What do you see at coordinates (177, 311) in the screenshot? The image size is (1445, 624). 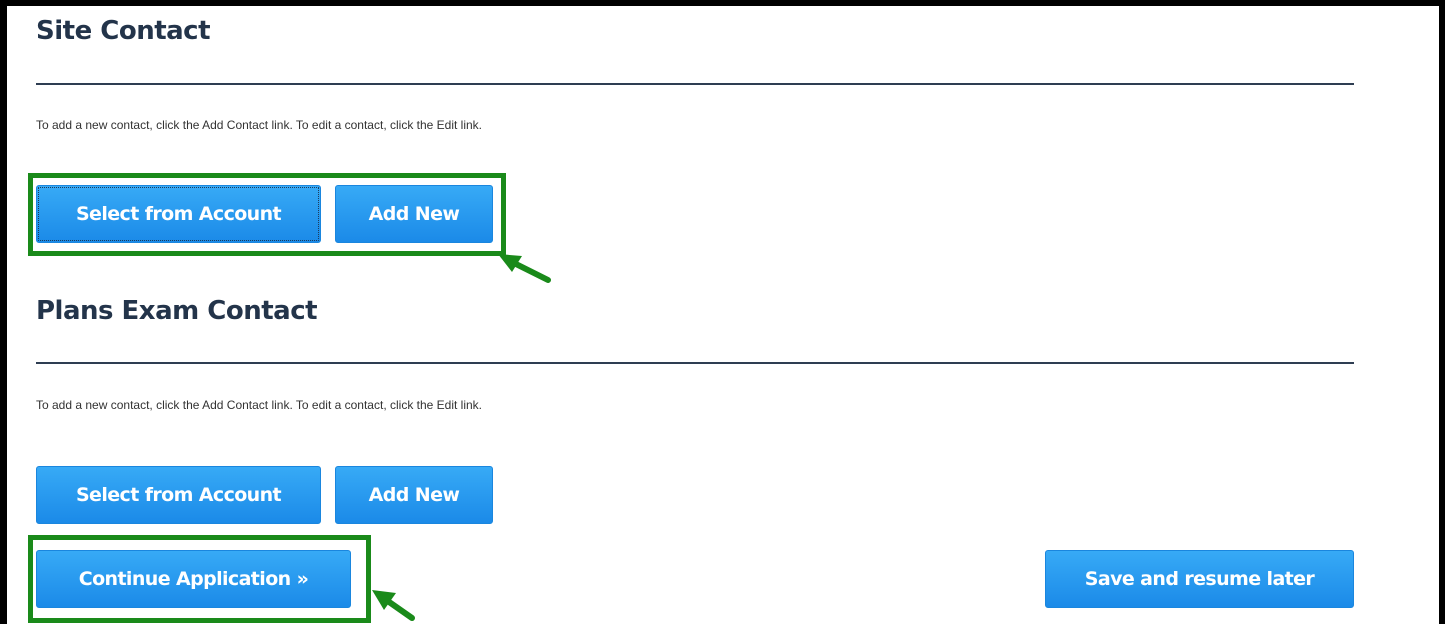 I see `plans-exam-contact-heading: Plans Exam Contact` at bounding box center [177, 311].